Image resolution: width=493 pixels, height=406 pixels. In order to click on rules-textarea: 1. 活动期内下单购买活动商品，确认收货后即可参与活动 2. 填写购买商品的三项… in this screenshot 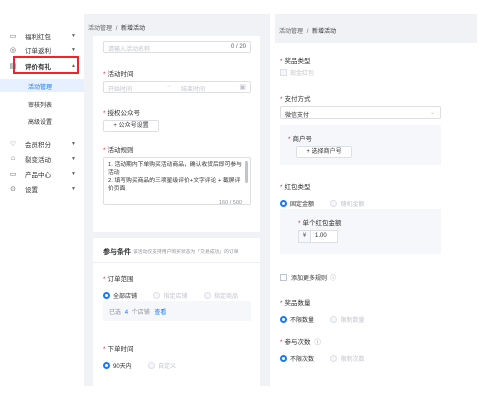, I will do `click(177, 181)`.